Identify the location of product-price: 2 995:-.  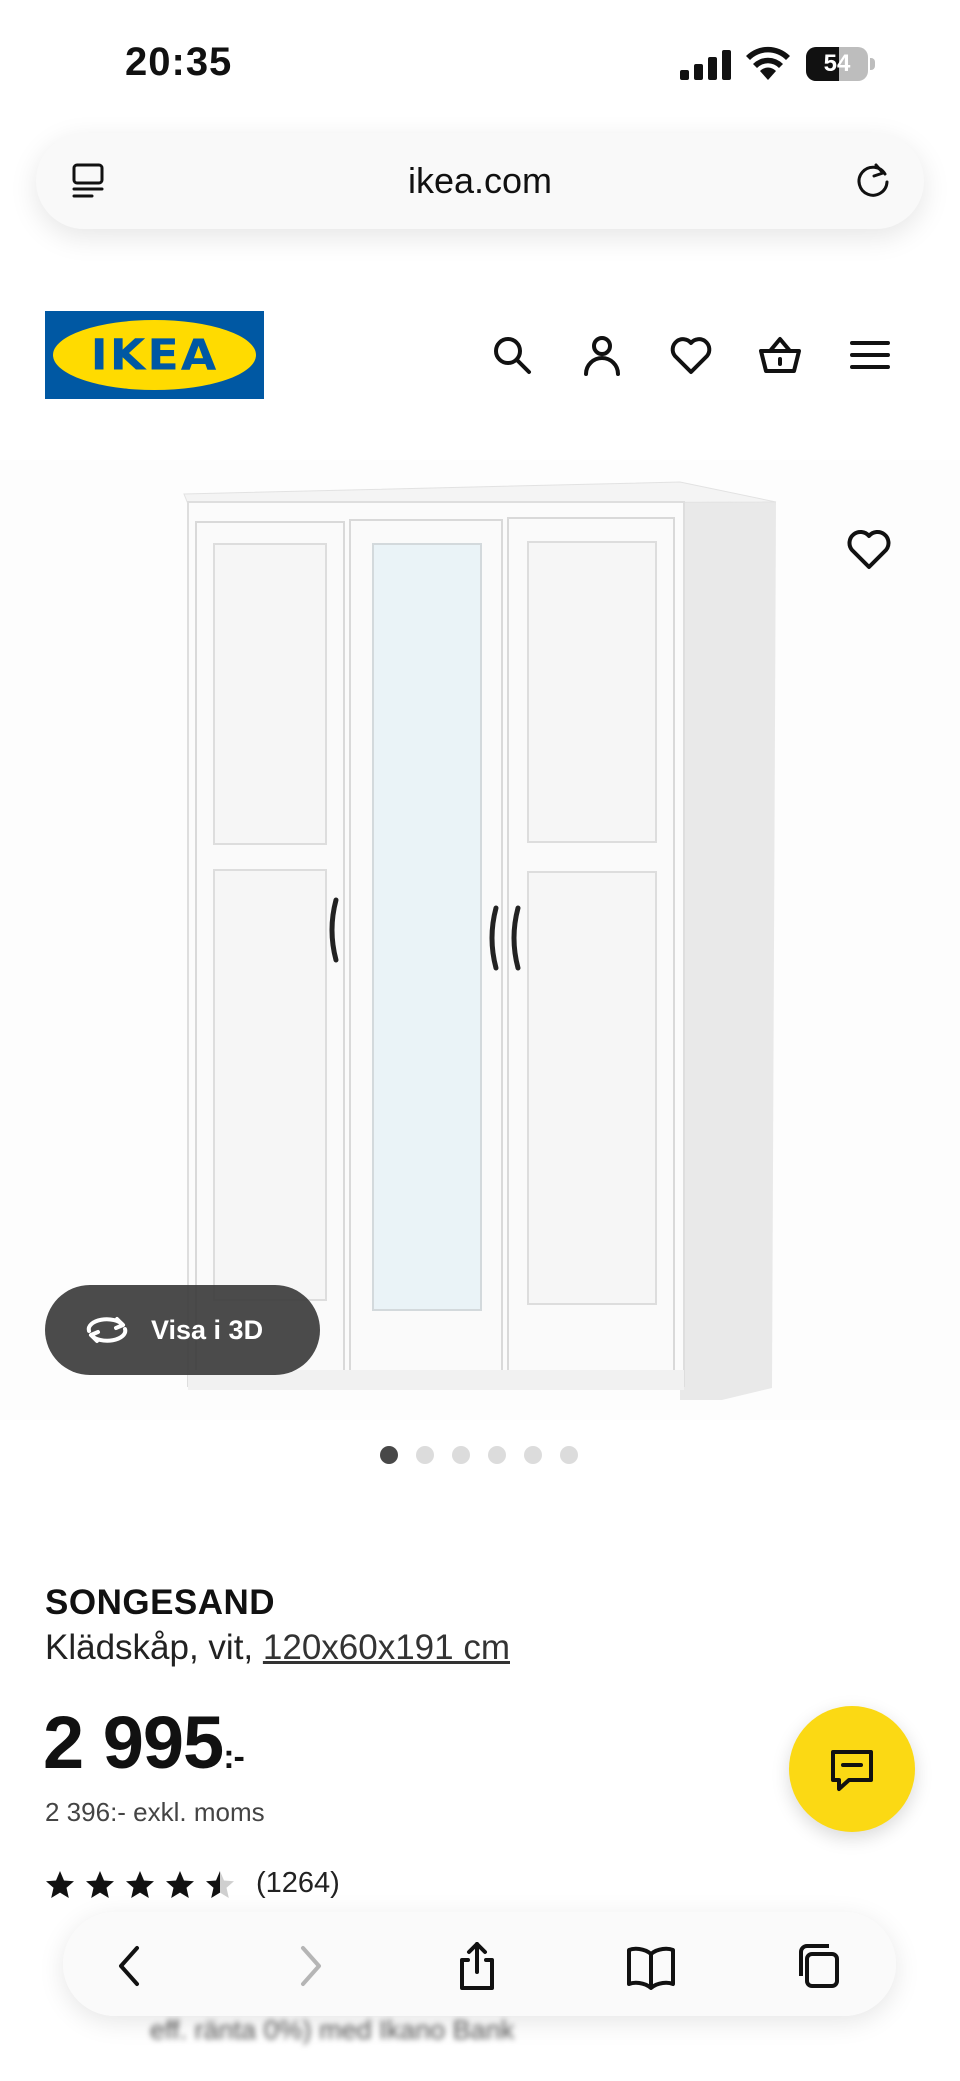
(144, 1742).